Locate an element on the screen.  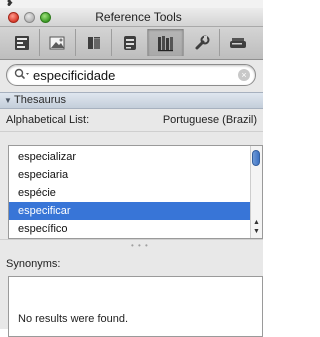
toolbar-button-database is located at coordinates (130, 42).